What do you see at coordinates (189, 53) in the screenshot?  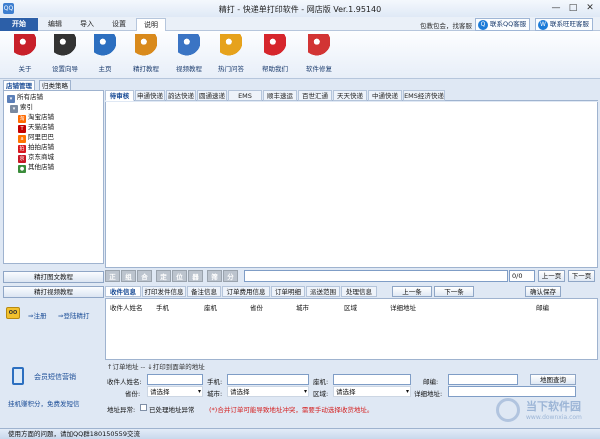 I see `ribbon-button-4: 视频教程` at bounding box center [189, 53].